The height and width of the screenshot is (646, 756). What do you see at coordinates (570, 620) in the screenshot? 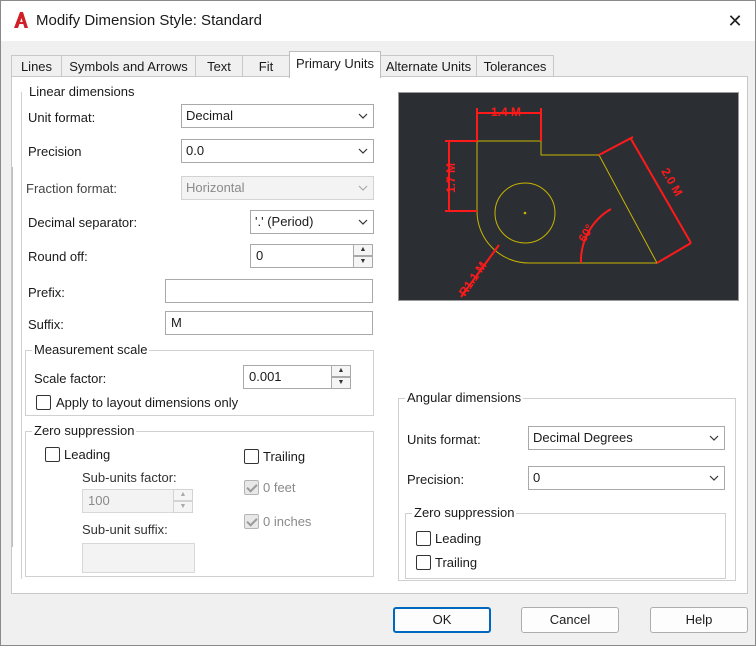
I see `cancel-button: Cancel` at bounding box center [570, 620].